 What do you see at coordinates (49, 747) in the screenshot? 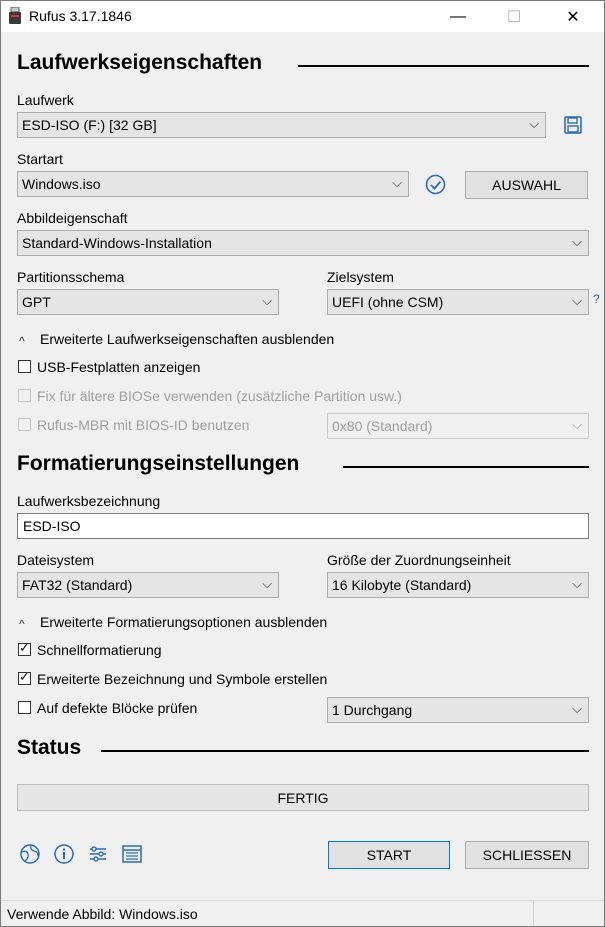
I see `status-heading: Status` at bounding box center [49, 747].